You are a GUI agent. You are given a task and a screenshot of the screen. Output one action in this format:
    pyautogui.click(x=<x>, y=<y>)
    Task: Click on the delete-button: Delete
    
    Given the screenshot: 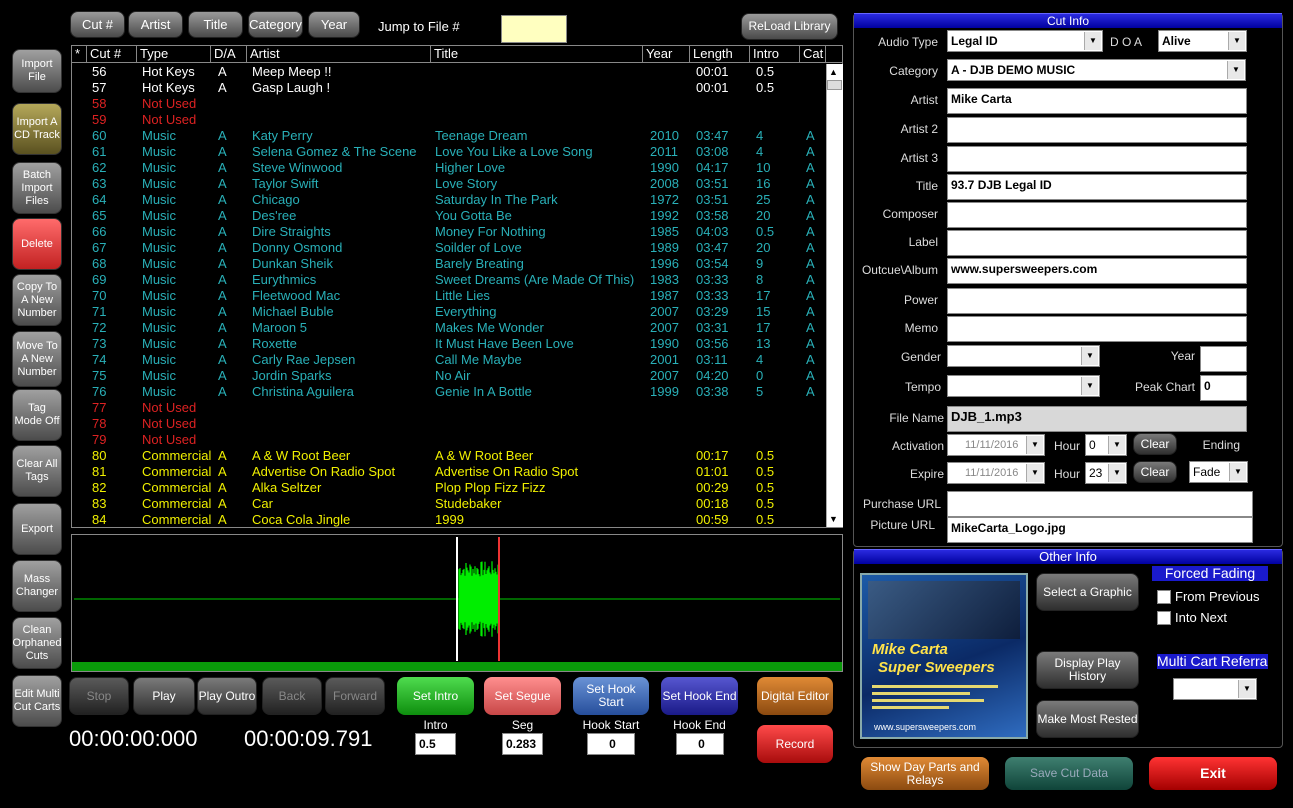 What is the action you would take?
    pyautogui.click(x=37, y=244)
    